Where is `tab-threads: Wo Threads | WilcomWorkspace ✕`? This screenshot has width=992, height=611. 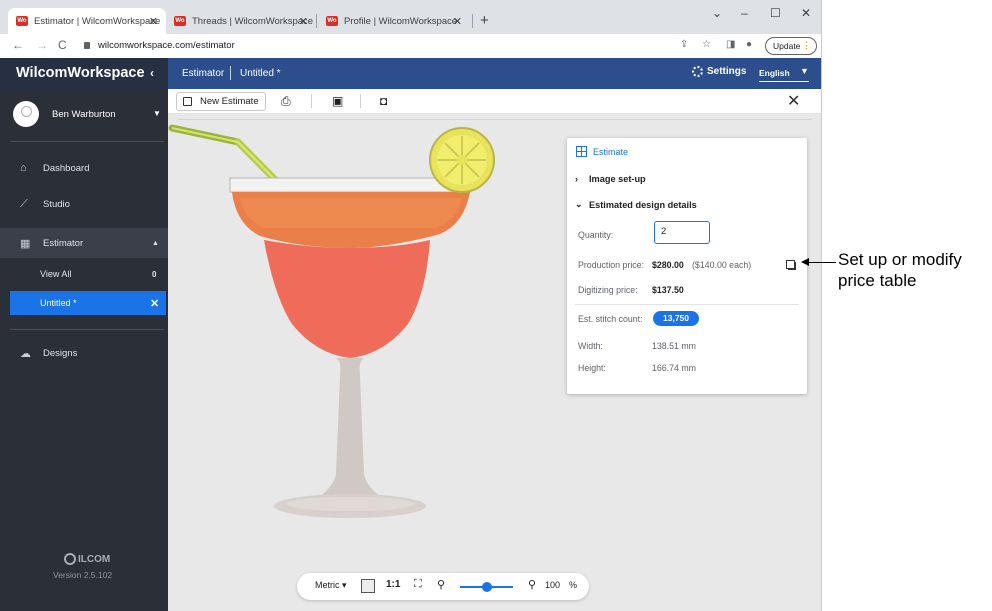
tab-threads: Wo Threads | WilcomWorkspace ✕ is located at coordinates (241, 21).